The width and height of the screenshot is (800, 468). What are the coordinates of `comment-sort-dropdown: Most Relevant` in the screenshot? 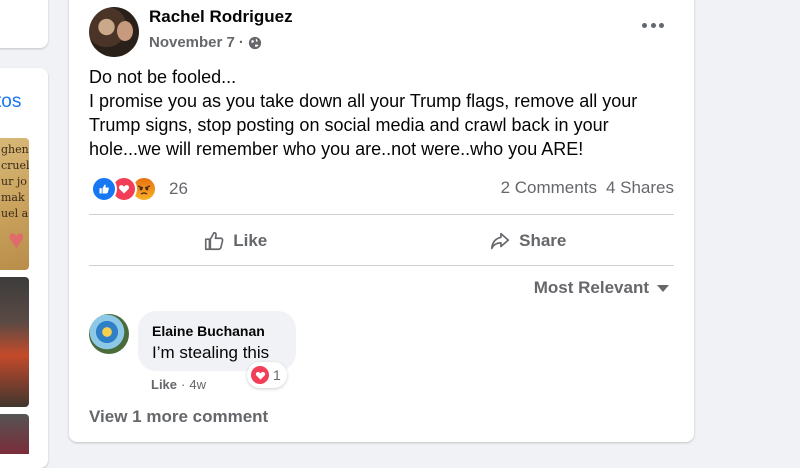 It's located at (601, 288).